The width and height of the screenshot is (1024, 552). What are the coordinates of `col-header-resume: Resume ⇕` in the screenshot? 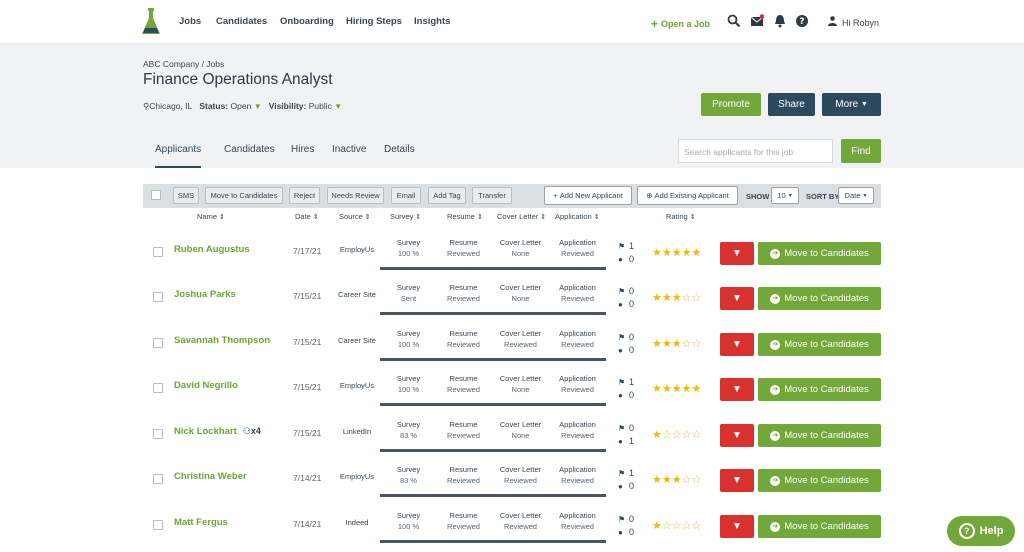 It's located at (465, 216).